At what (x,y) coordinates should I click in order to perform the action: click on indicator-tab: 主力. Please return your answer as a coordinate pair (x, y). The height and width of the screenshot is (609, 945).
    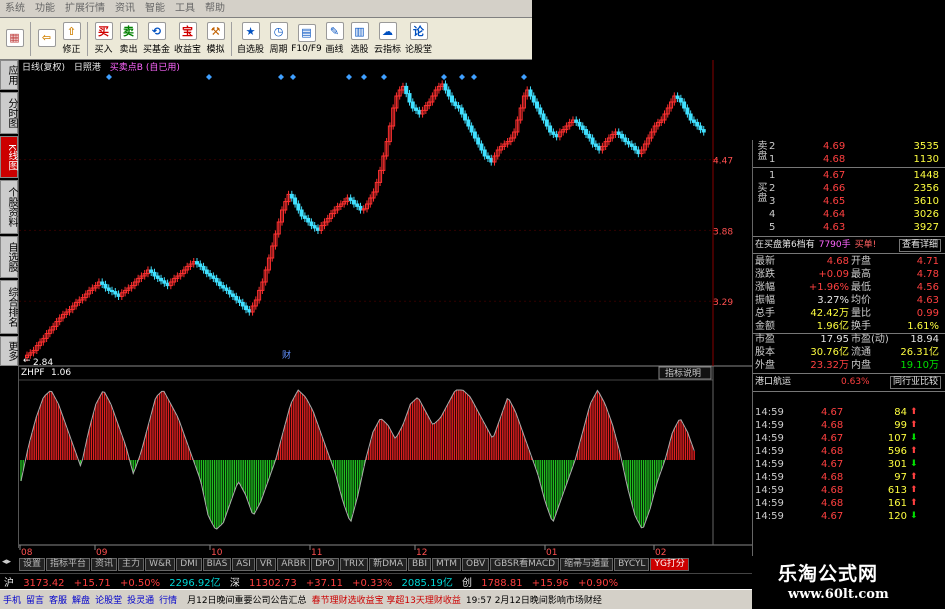
    Looking at the image, I should click on (131, 564).